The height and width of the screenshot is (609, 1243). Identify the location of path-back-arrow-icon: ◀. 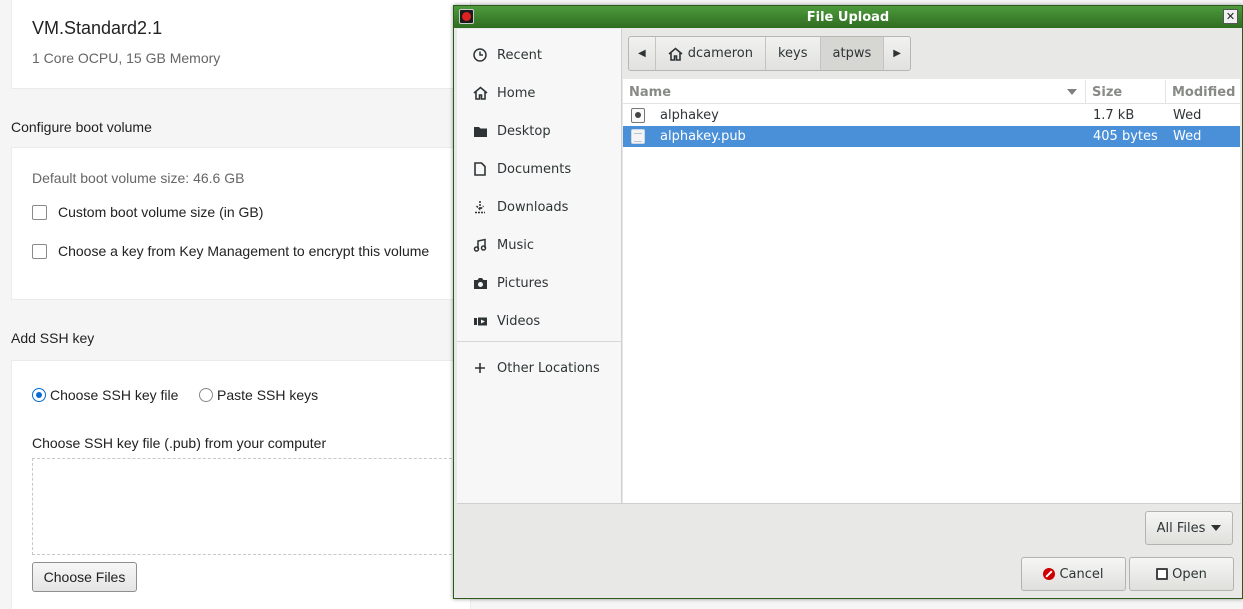
(642, 53).